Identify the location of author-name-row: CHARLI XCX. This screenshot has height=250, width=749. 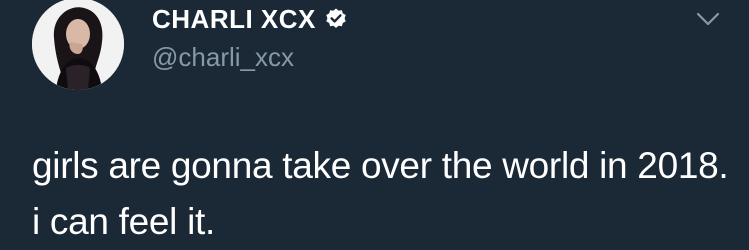
(250, 19).